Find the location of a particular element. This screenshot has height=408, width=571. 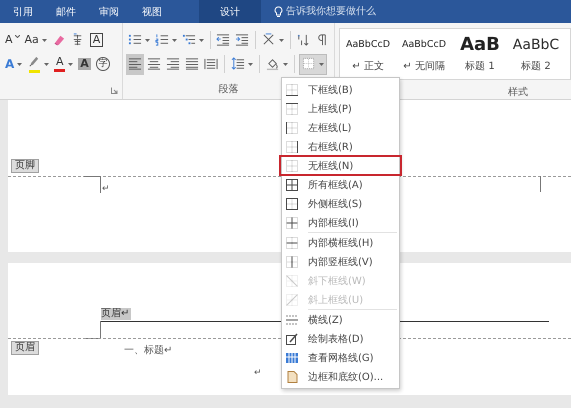

bullets-icon is located at coordinates (135, 40).